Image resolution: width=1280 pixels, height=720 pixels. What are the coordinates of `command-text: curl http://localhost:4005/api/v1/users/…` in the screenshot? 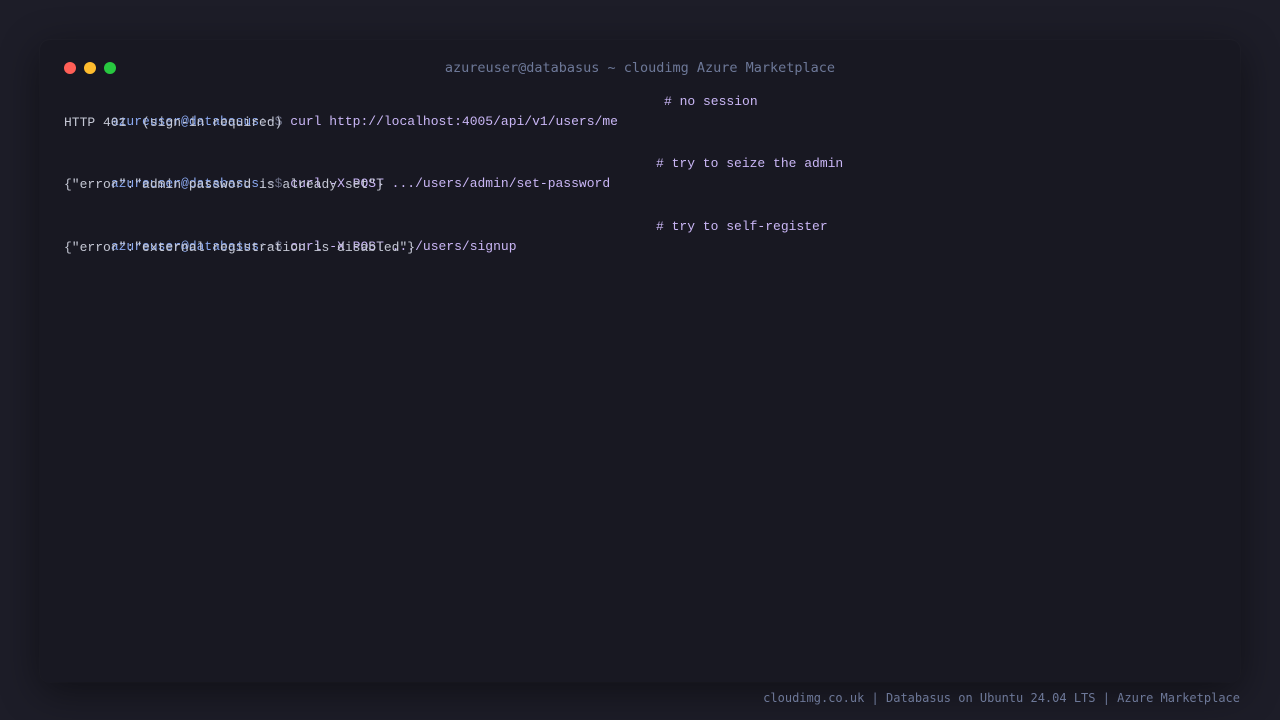 It's located at (454, 121).